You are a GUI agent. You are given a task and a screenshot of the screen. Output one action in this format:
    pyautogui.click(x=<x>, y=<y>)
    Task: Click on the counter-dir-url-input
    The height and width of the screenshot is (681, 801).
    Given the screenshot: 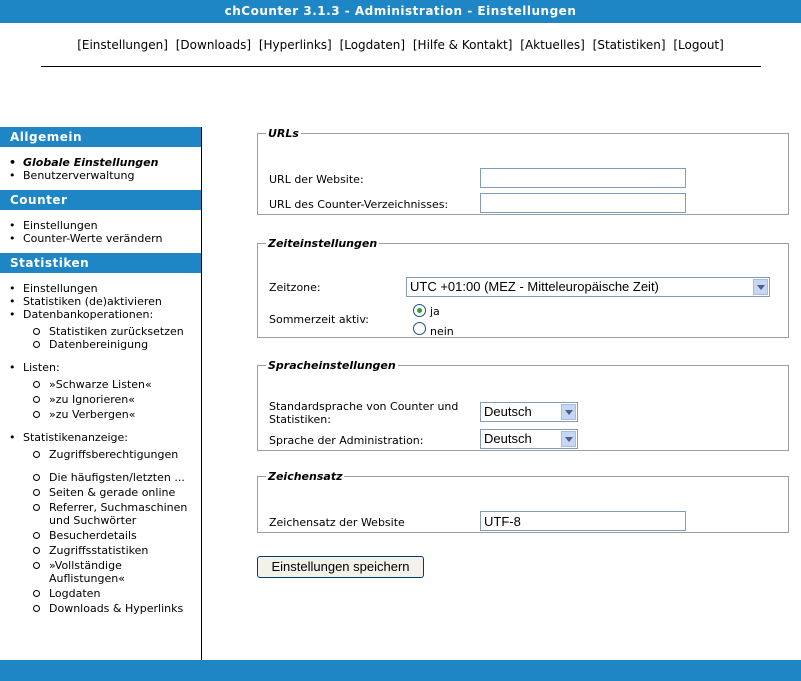 What is the action you would take?
    pyautogui.click(x=583, y=203)
    